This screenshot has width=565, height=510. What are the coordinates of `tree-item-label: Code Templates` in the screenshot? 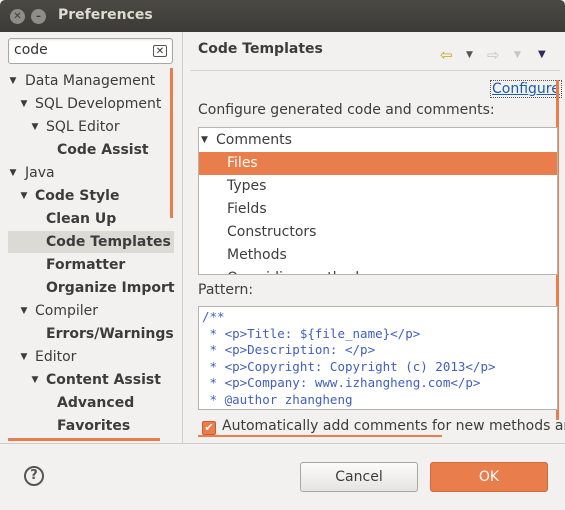 It's located at (108, 242).